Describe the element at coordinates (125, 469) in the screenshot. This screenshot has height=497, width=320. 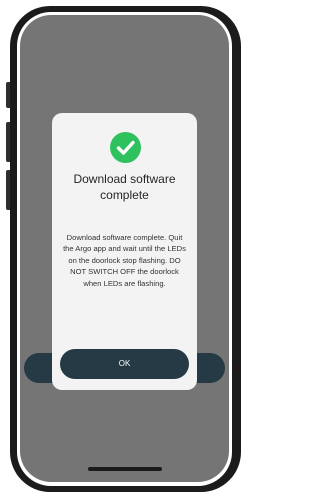
I see `home-indicator` at that location.